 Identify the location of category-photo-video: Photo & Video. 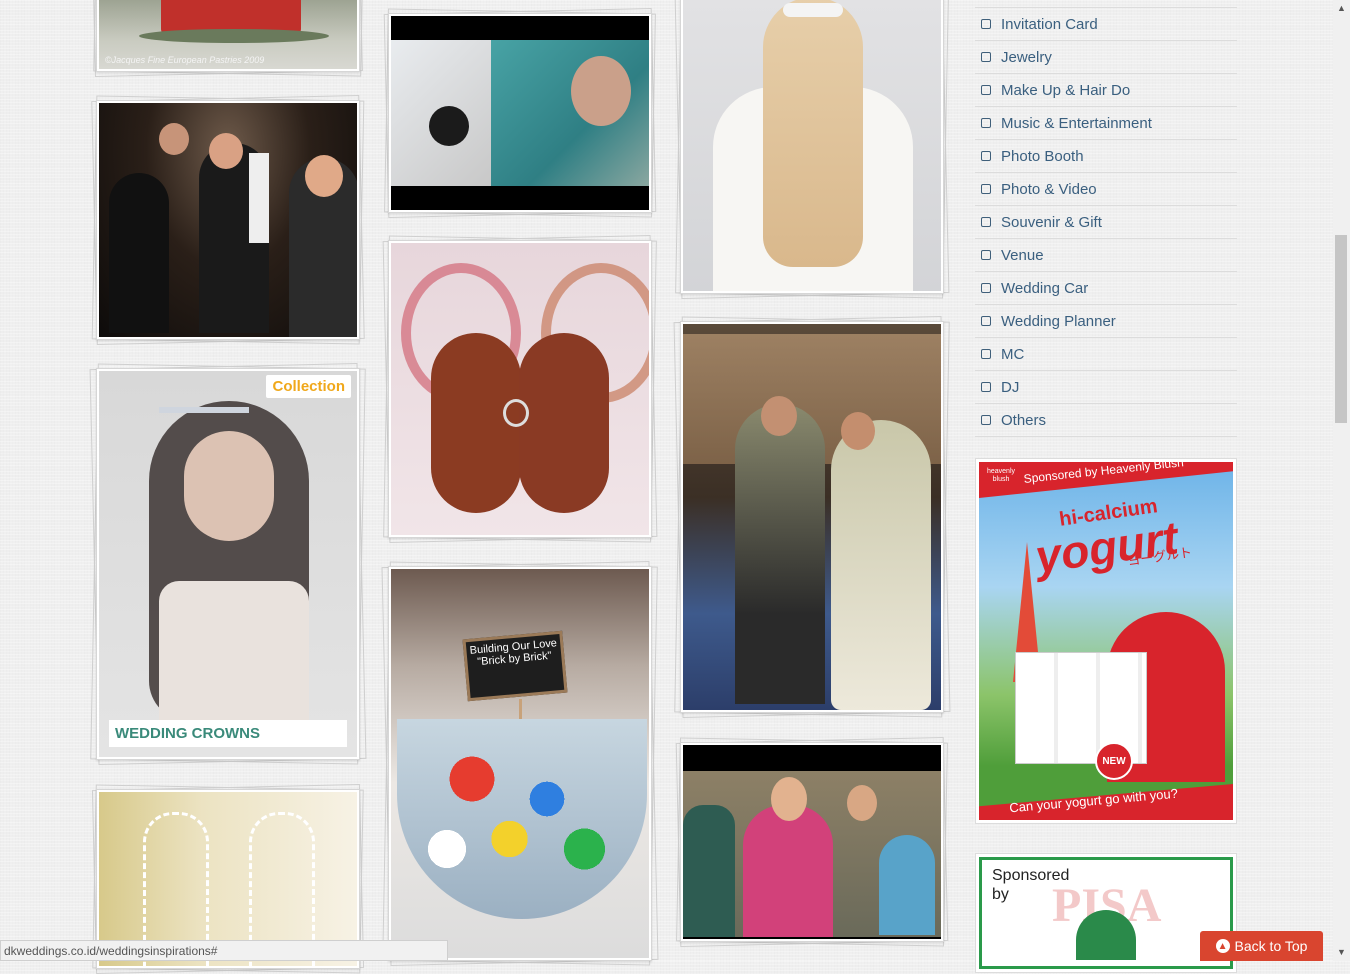
(1106, 188).